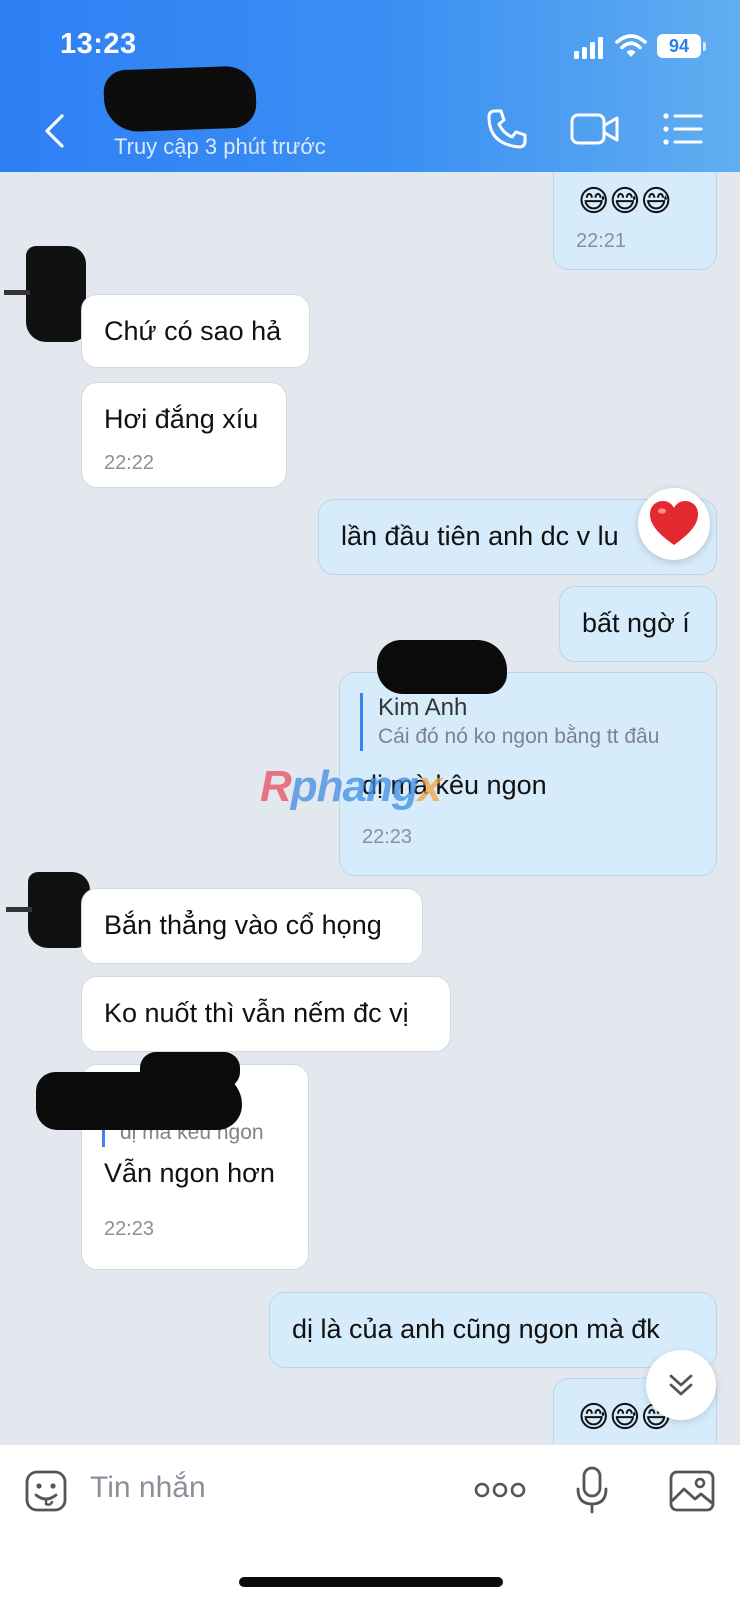 The width and height of the screenshot is (740, 1600). What do you see at coordinates (193, 331) in the screenshot?
I see `message-text: Chứ có sao hả` at bounding box center [193, 331].